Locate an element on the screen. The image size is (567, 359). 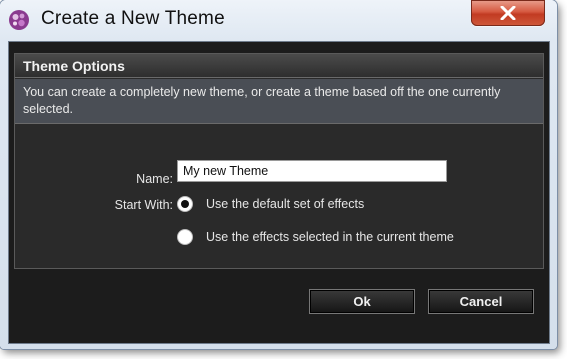
title-bar: Create a New Theme is located at coordinates (278, 20).